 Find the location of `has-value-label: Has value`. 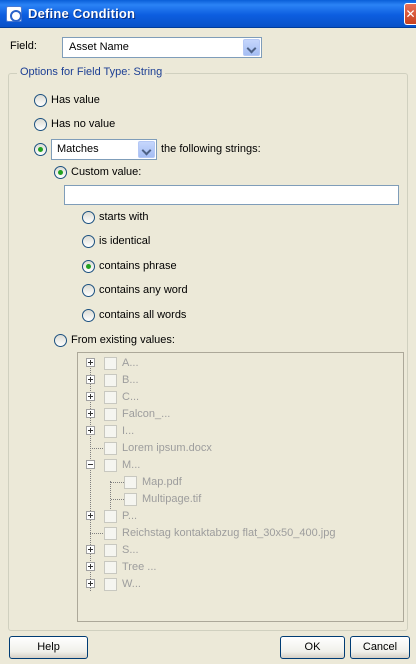

has-value-label: Has value is located at coordinates (75, 100).